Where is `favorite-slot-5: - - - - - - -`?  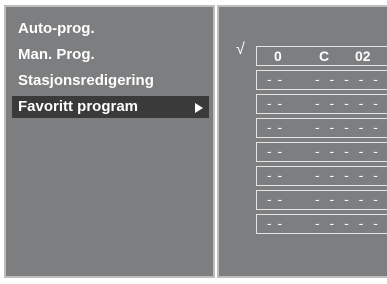 favorite-slot-5: - - - - - - - is located at coordinates (321, 152).